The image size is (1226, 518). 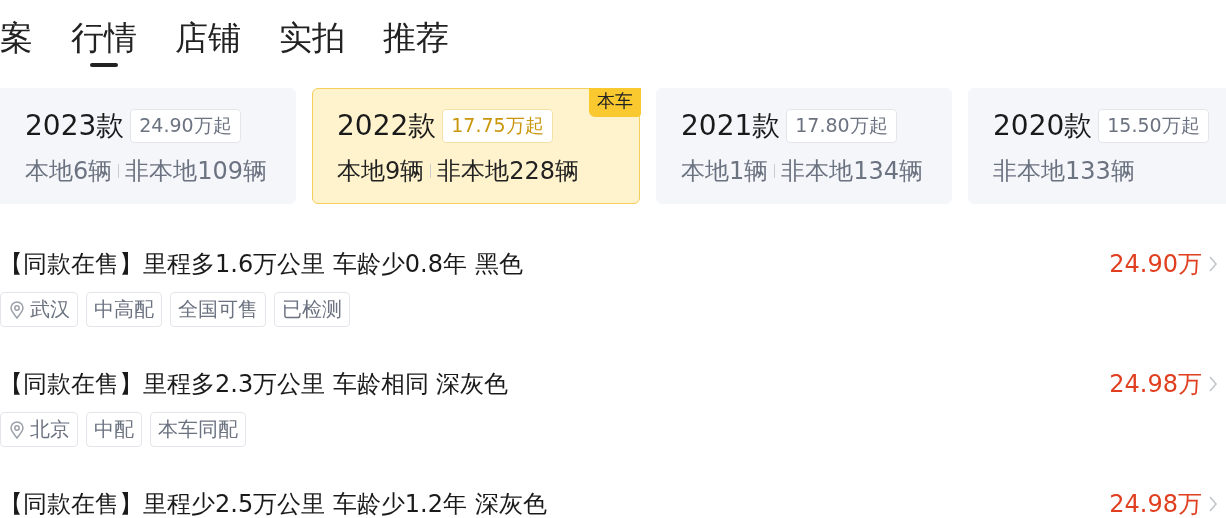 I want to click on stock-count: 本地6辆, so click(x=69, y=171).